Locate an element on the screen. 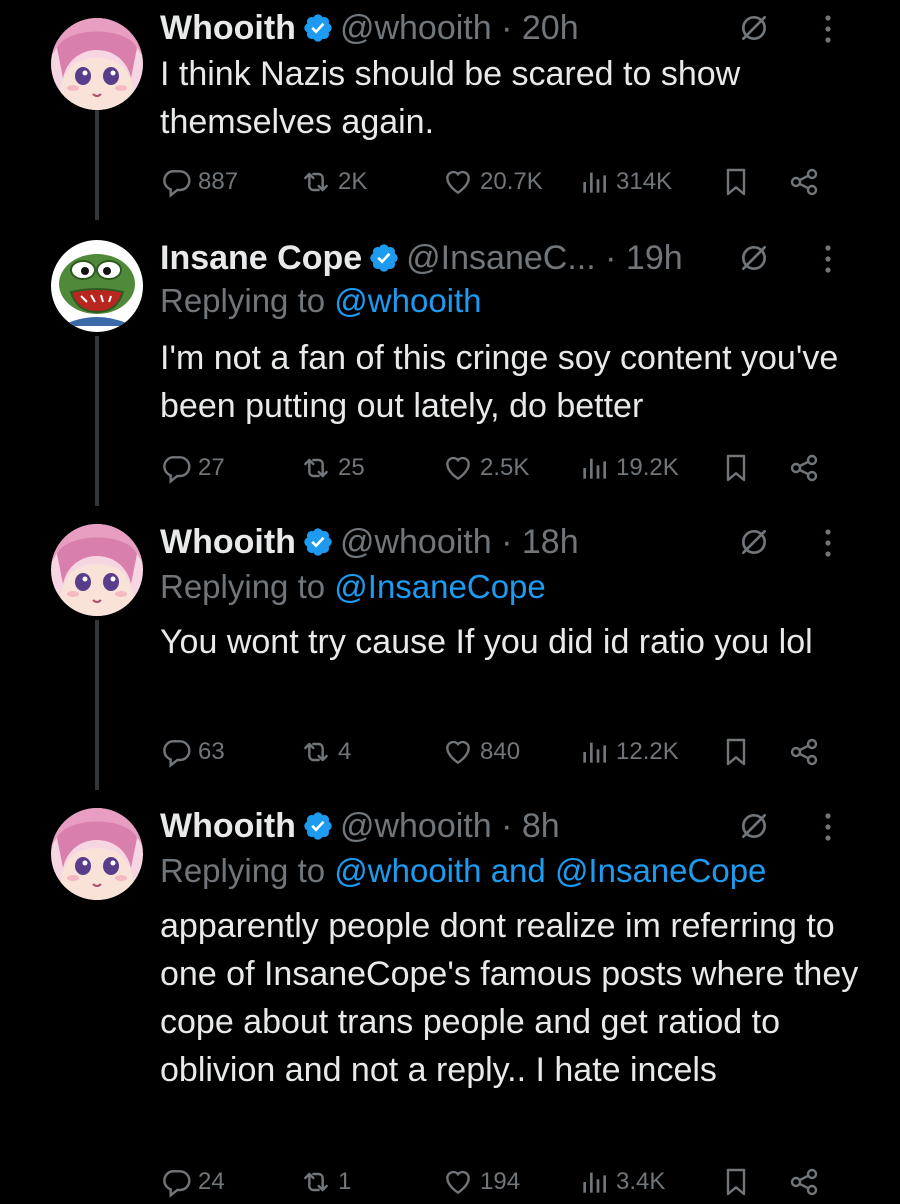  tweet-header: Insane Cope @InsaneC... · 19h is located at coordinates (520, 258).